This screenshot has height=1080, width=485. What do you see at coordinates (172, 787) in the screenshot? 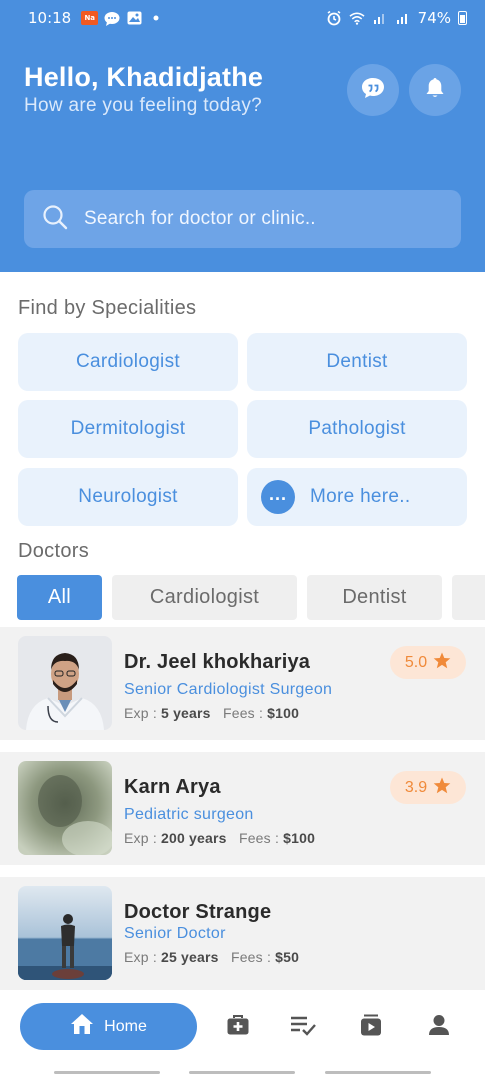
I see `doctor-name: Karn Arya` at bounding box center [172, 787].